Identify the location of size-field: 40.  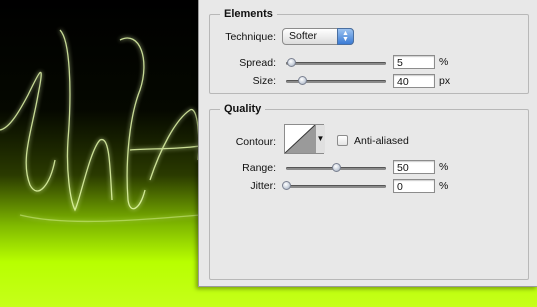
(414, 81).